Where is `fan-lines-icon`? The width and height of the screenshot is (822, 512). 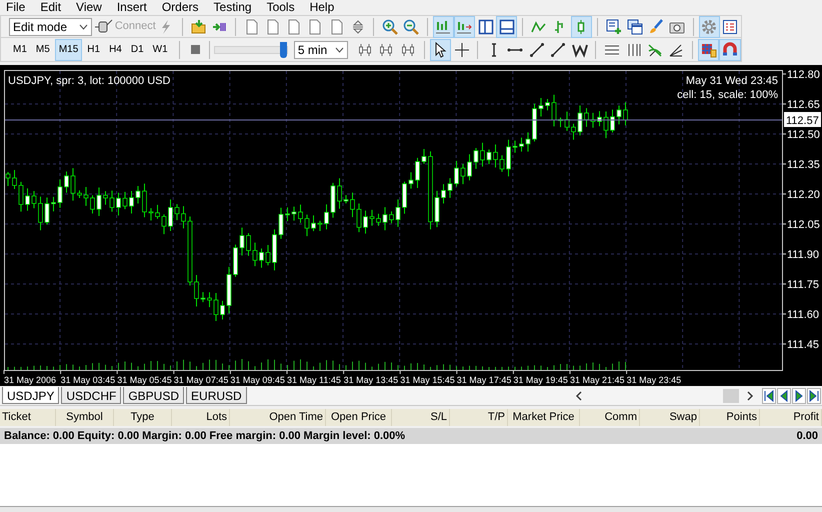 fan-lines-icon is located at coordinates (654, 50).